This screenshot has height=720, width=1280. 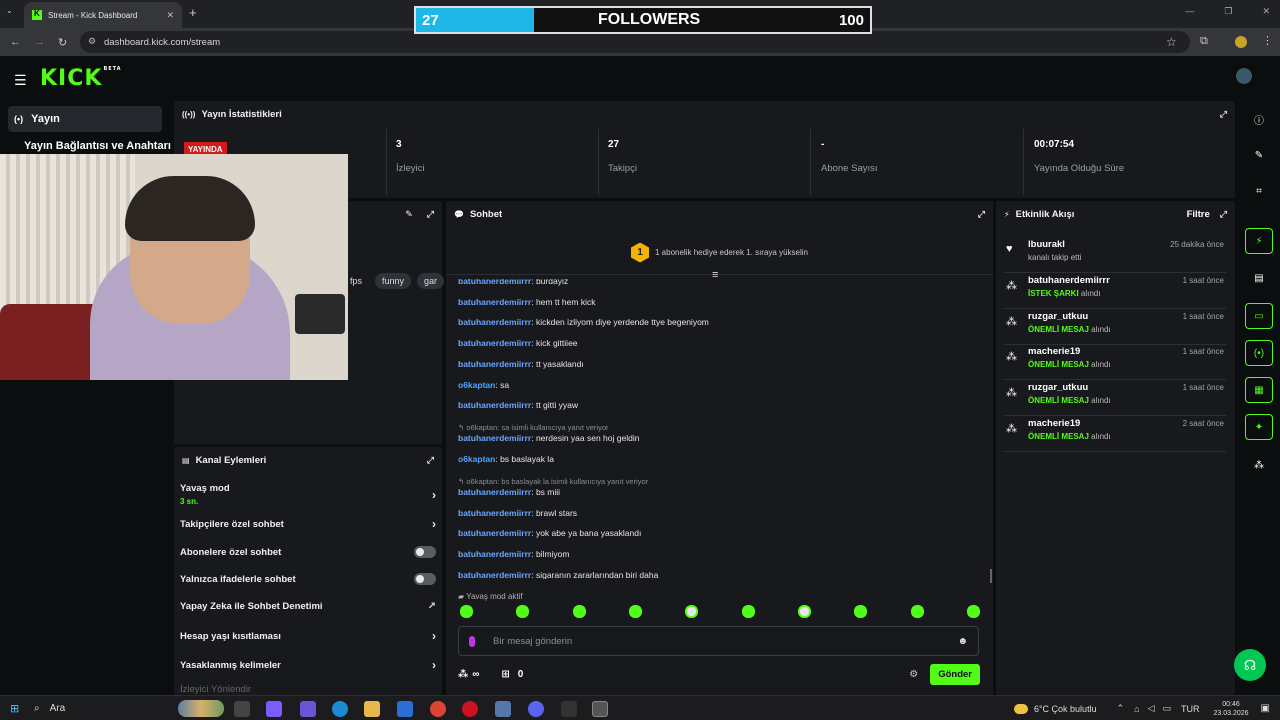 I want to click on task-view-icon, so click(x=242, y=709).